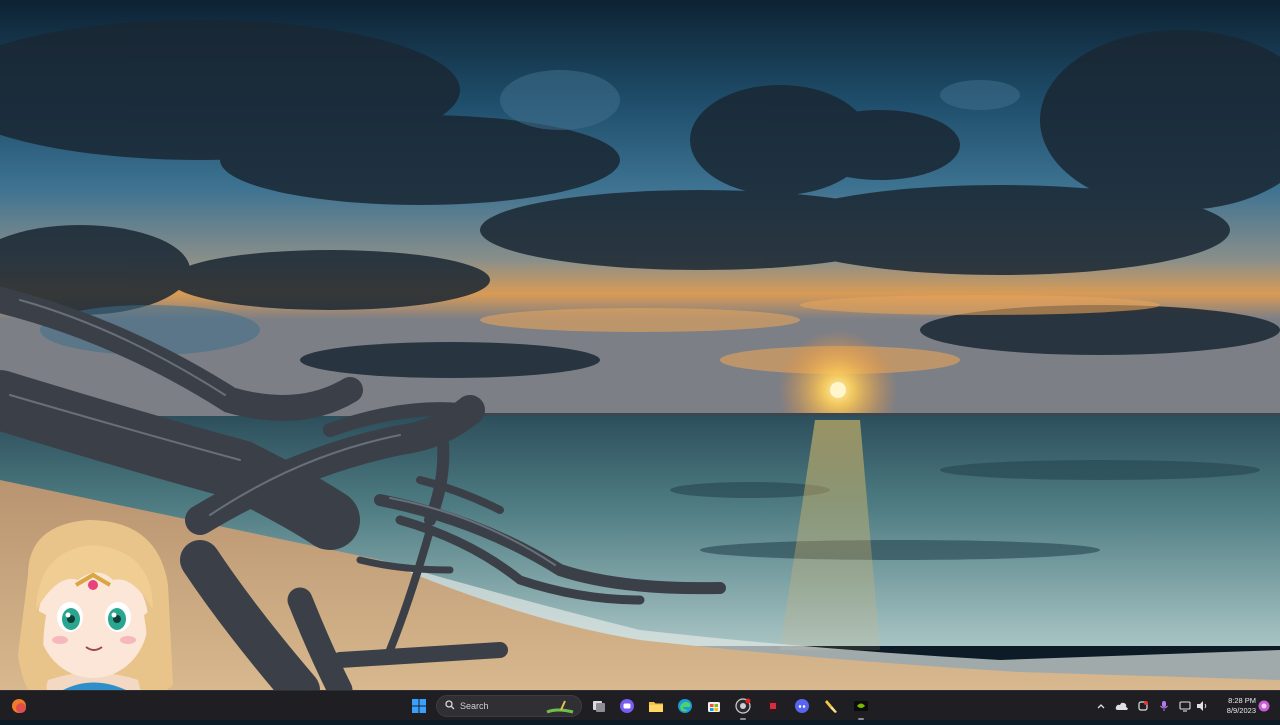 The width and height of the screenshot is (1280, 725). What do you see at coordinates (509, 706) in the screenshot?
I see `taskbar-search-box: Search` at bounding box center [509, 706].